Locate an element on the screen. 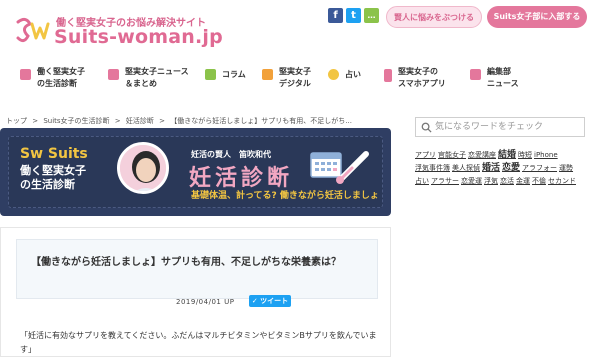 This screenshot has height=357, width=600. tweet-button: ✓ ツイート is located at coordinates (270, 301).